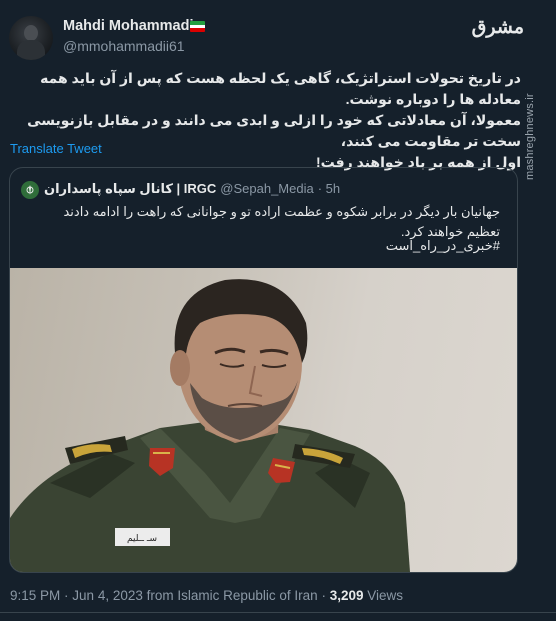 The image size is (556, 621). I want to click on site-watermark: mashreghnews.ir, so click(530, 136).